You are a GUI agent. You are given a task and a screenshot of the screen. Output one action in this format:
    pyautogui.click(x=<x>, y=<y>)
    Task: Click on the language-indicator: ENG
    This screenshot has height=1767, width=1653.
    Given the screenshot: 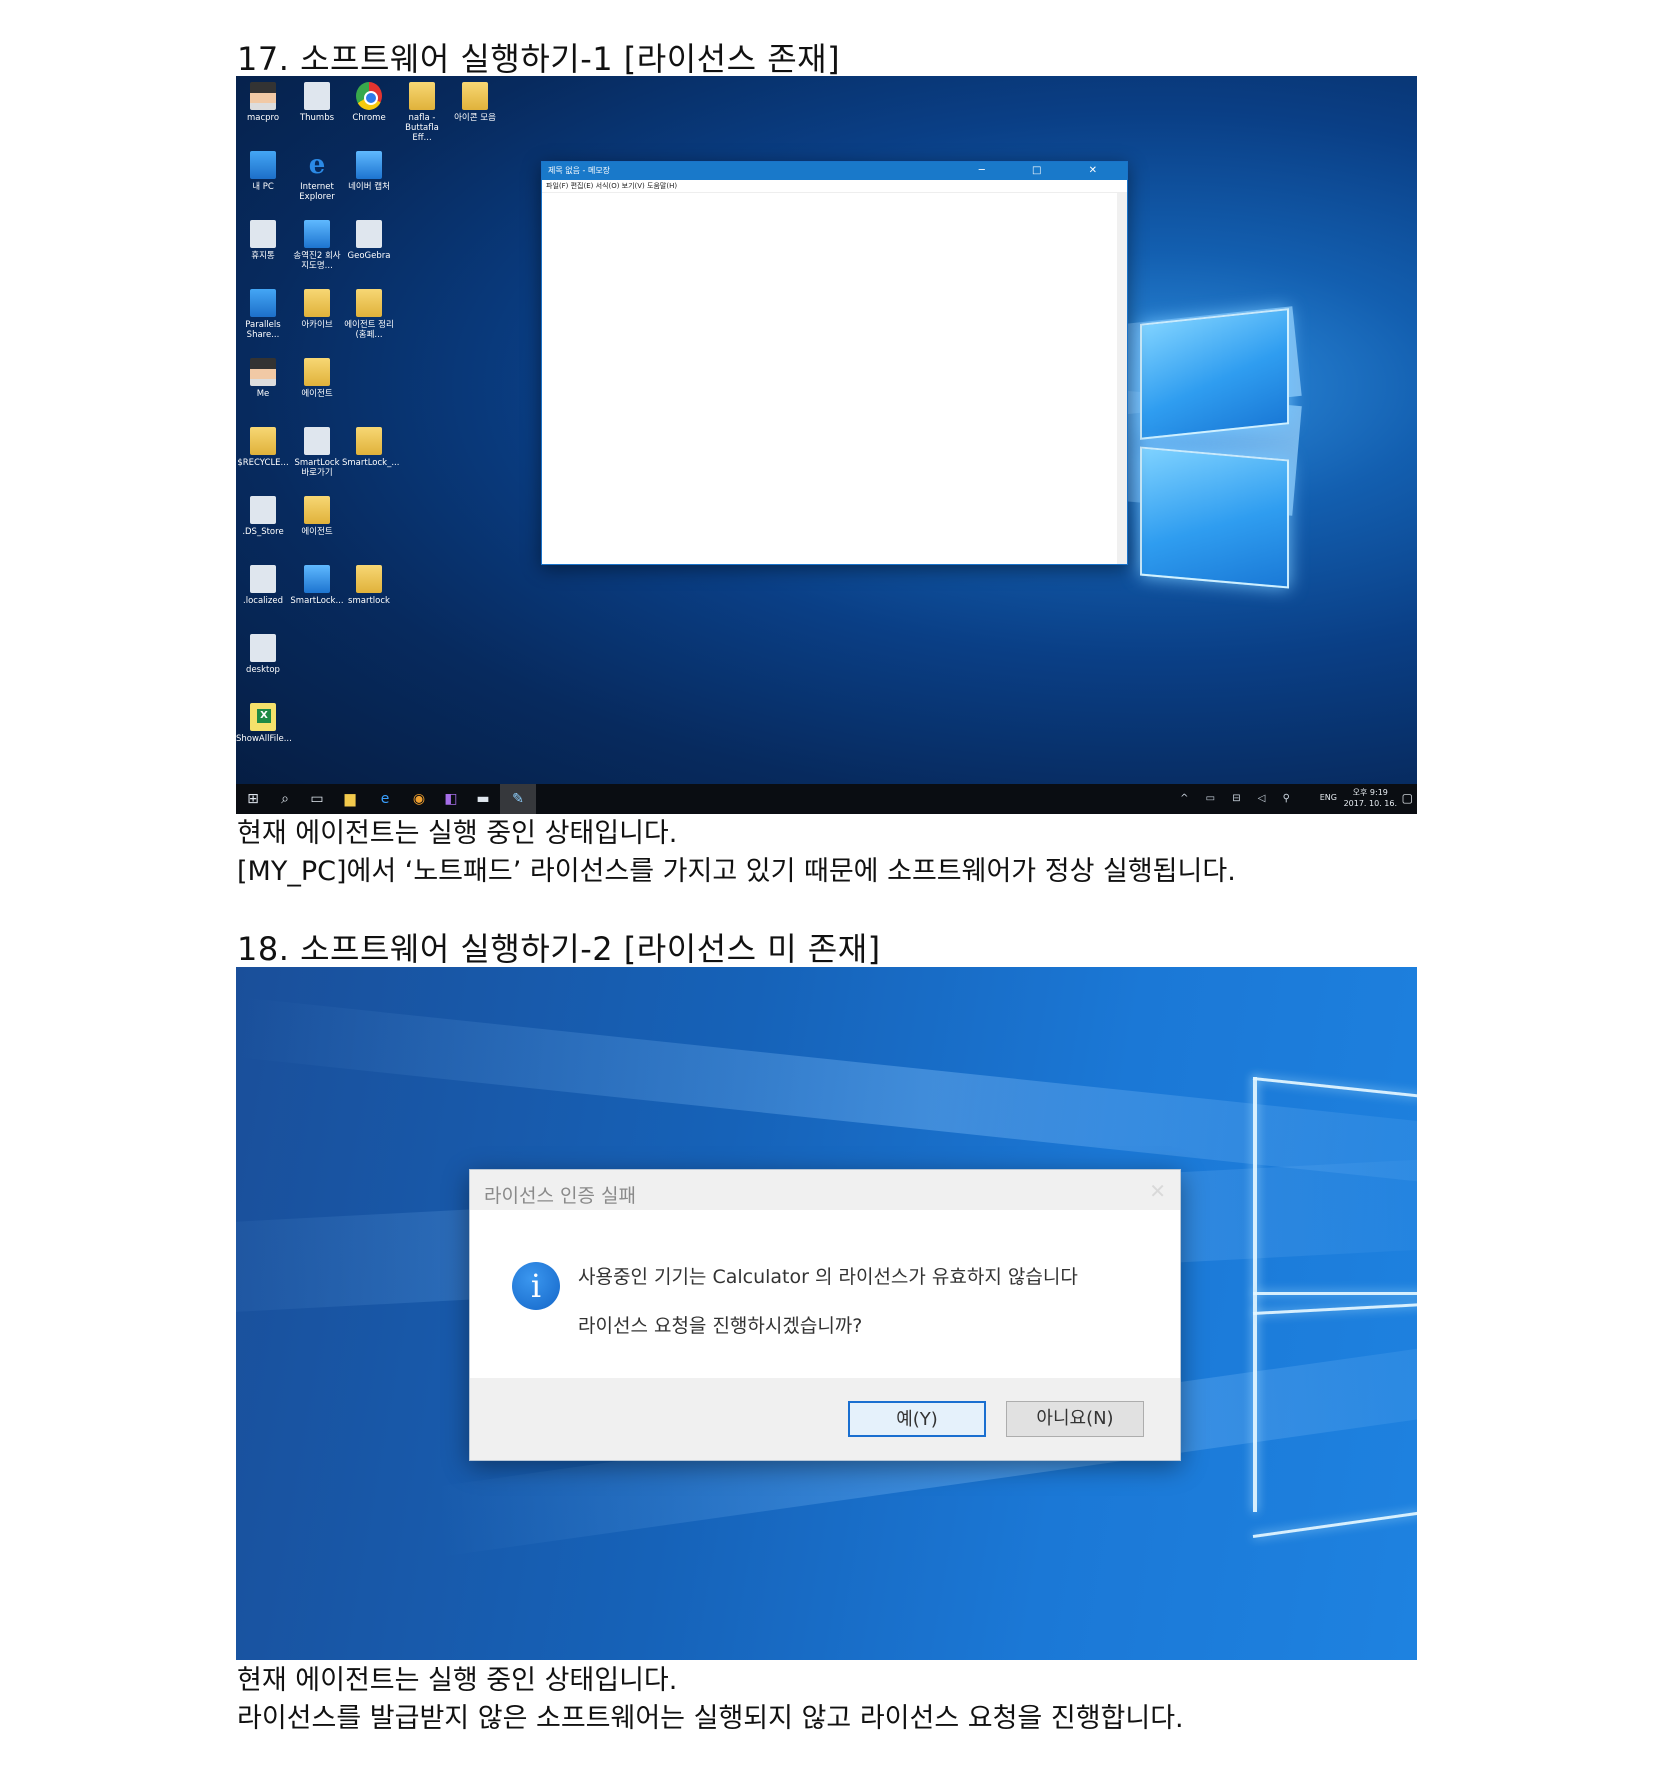 What is the action you would take?
    pyautogui.click(x=1328, y=797)
    